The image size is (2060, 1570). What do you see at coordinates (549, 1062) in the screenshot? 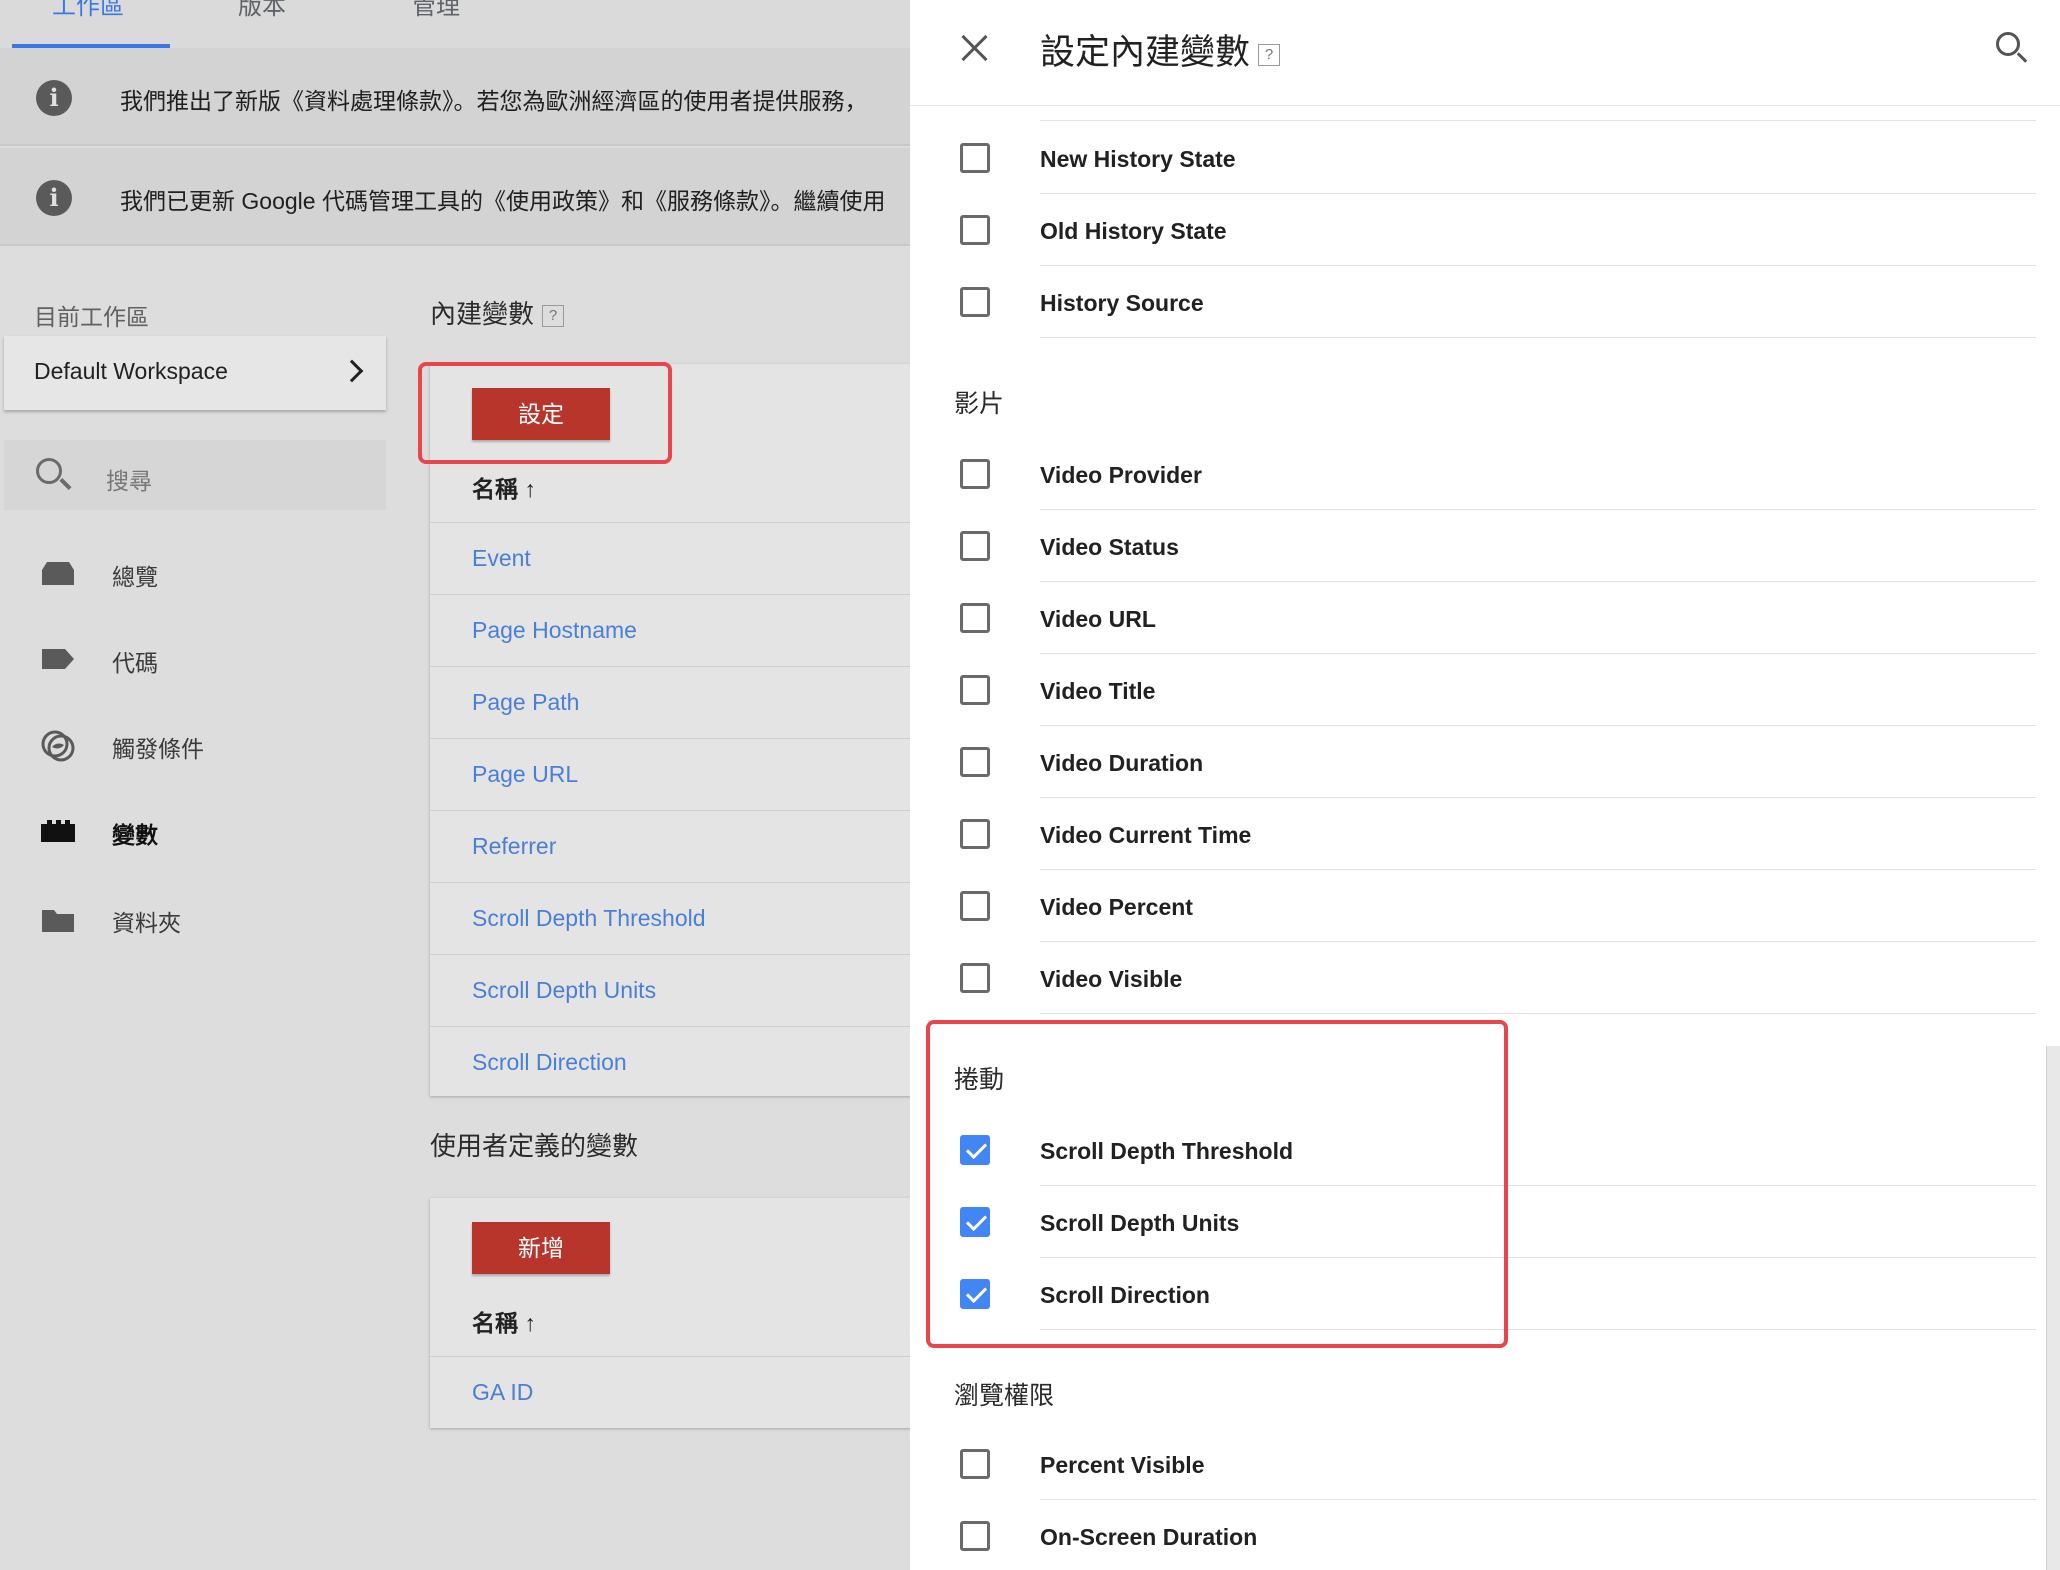
I see `variable-link: Scroll Direction` at bounding box center [549, 1062].